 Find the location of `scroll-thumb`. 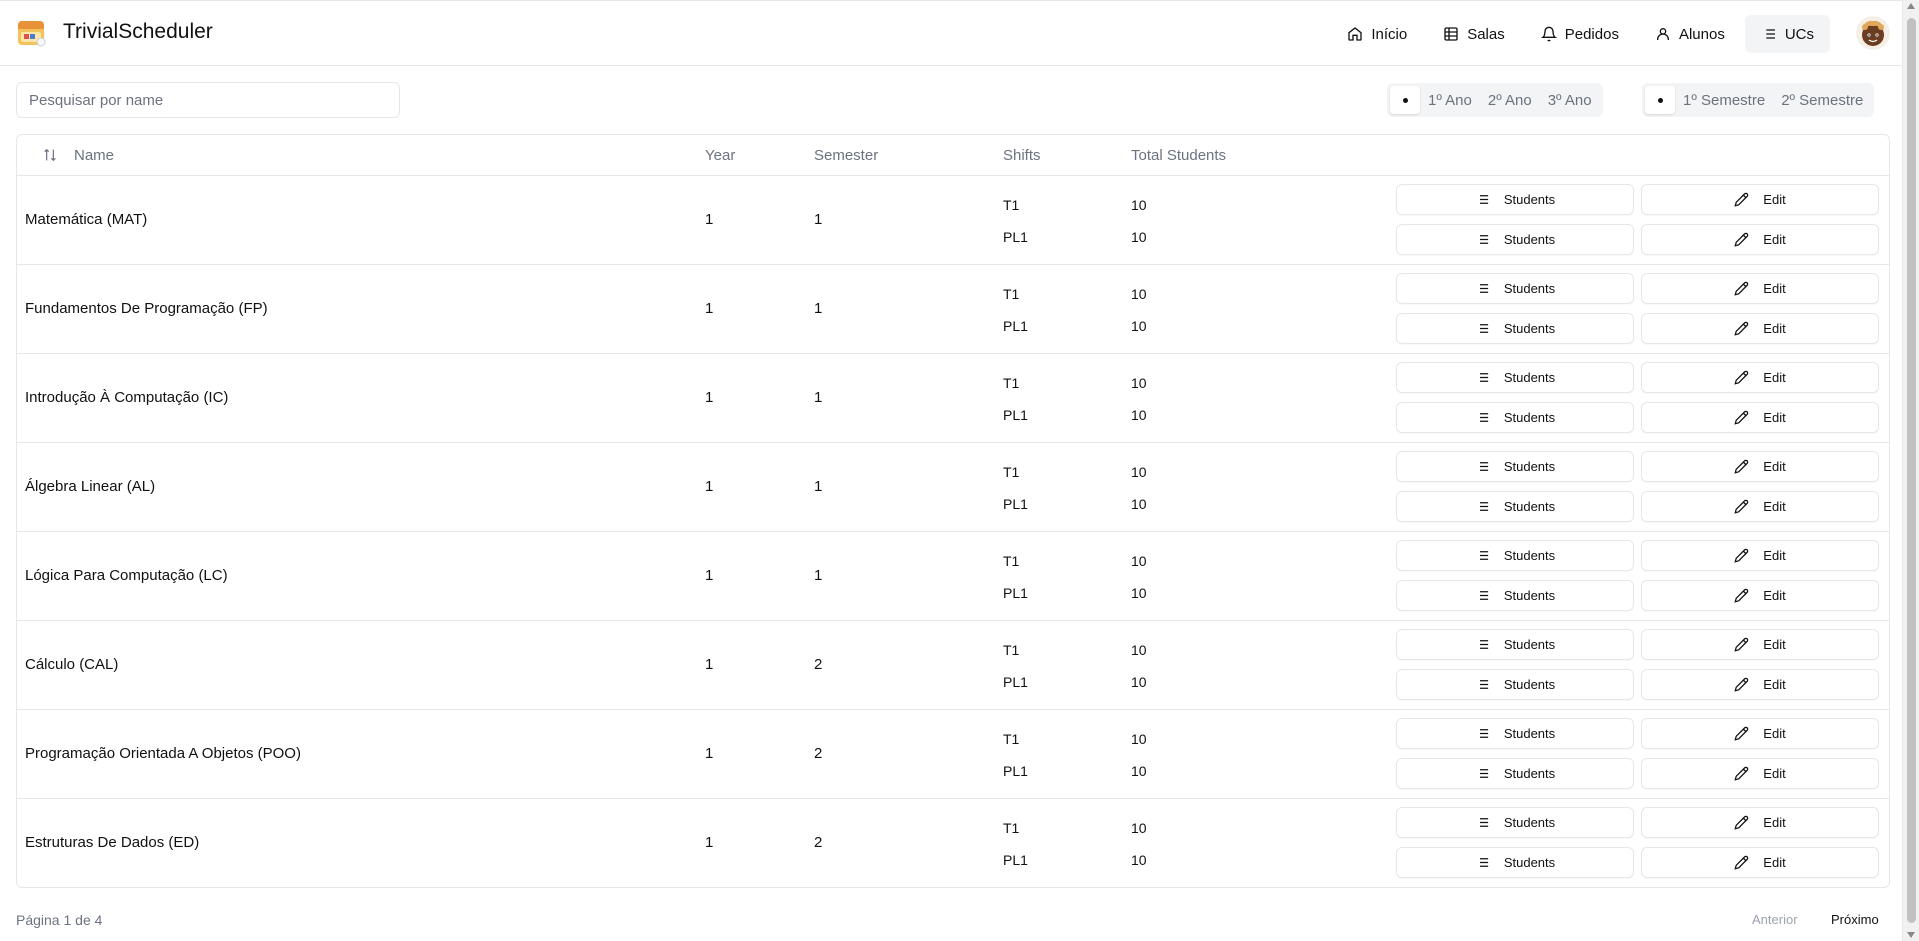

scroll-thumb is located at coordinates (1911, 470).